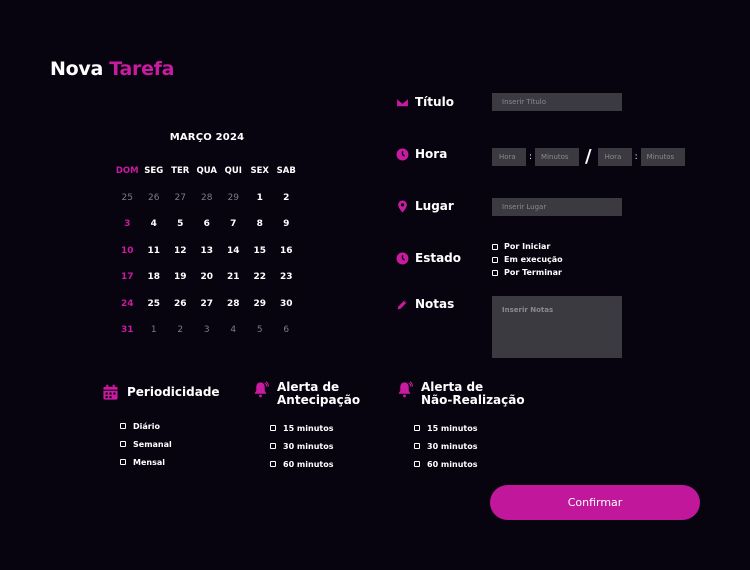 Image resolution: width=750 pixels, height=570 pixels. Describe the element at coordinates (154, 277) in the screenshot. I see `calendar-day: 18` at that location.